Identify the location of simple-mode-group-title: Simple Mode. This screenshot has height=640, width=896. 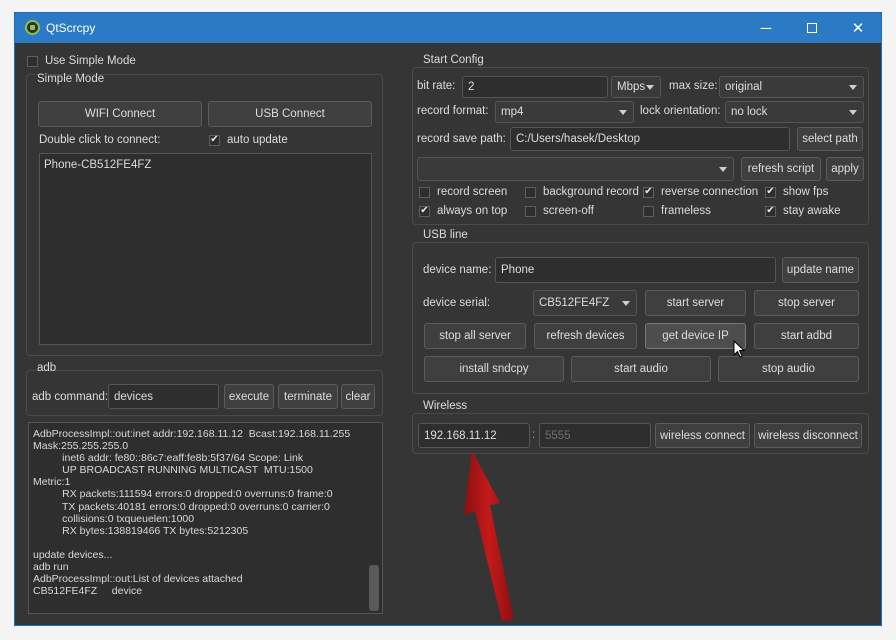
(71, 79).